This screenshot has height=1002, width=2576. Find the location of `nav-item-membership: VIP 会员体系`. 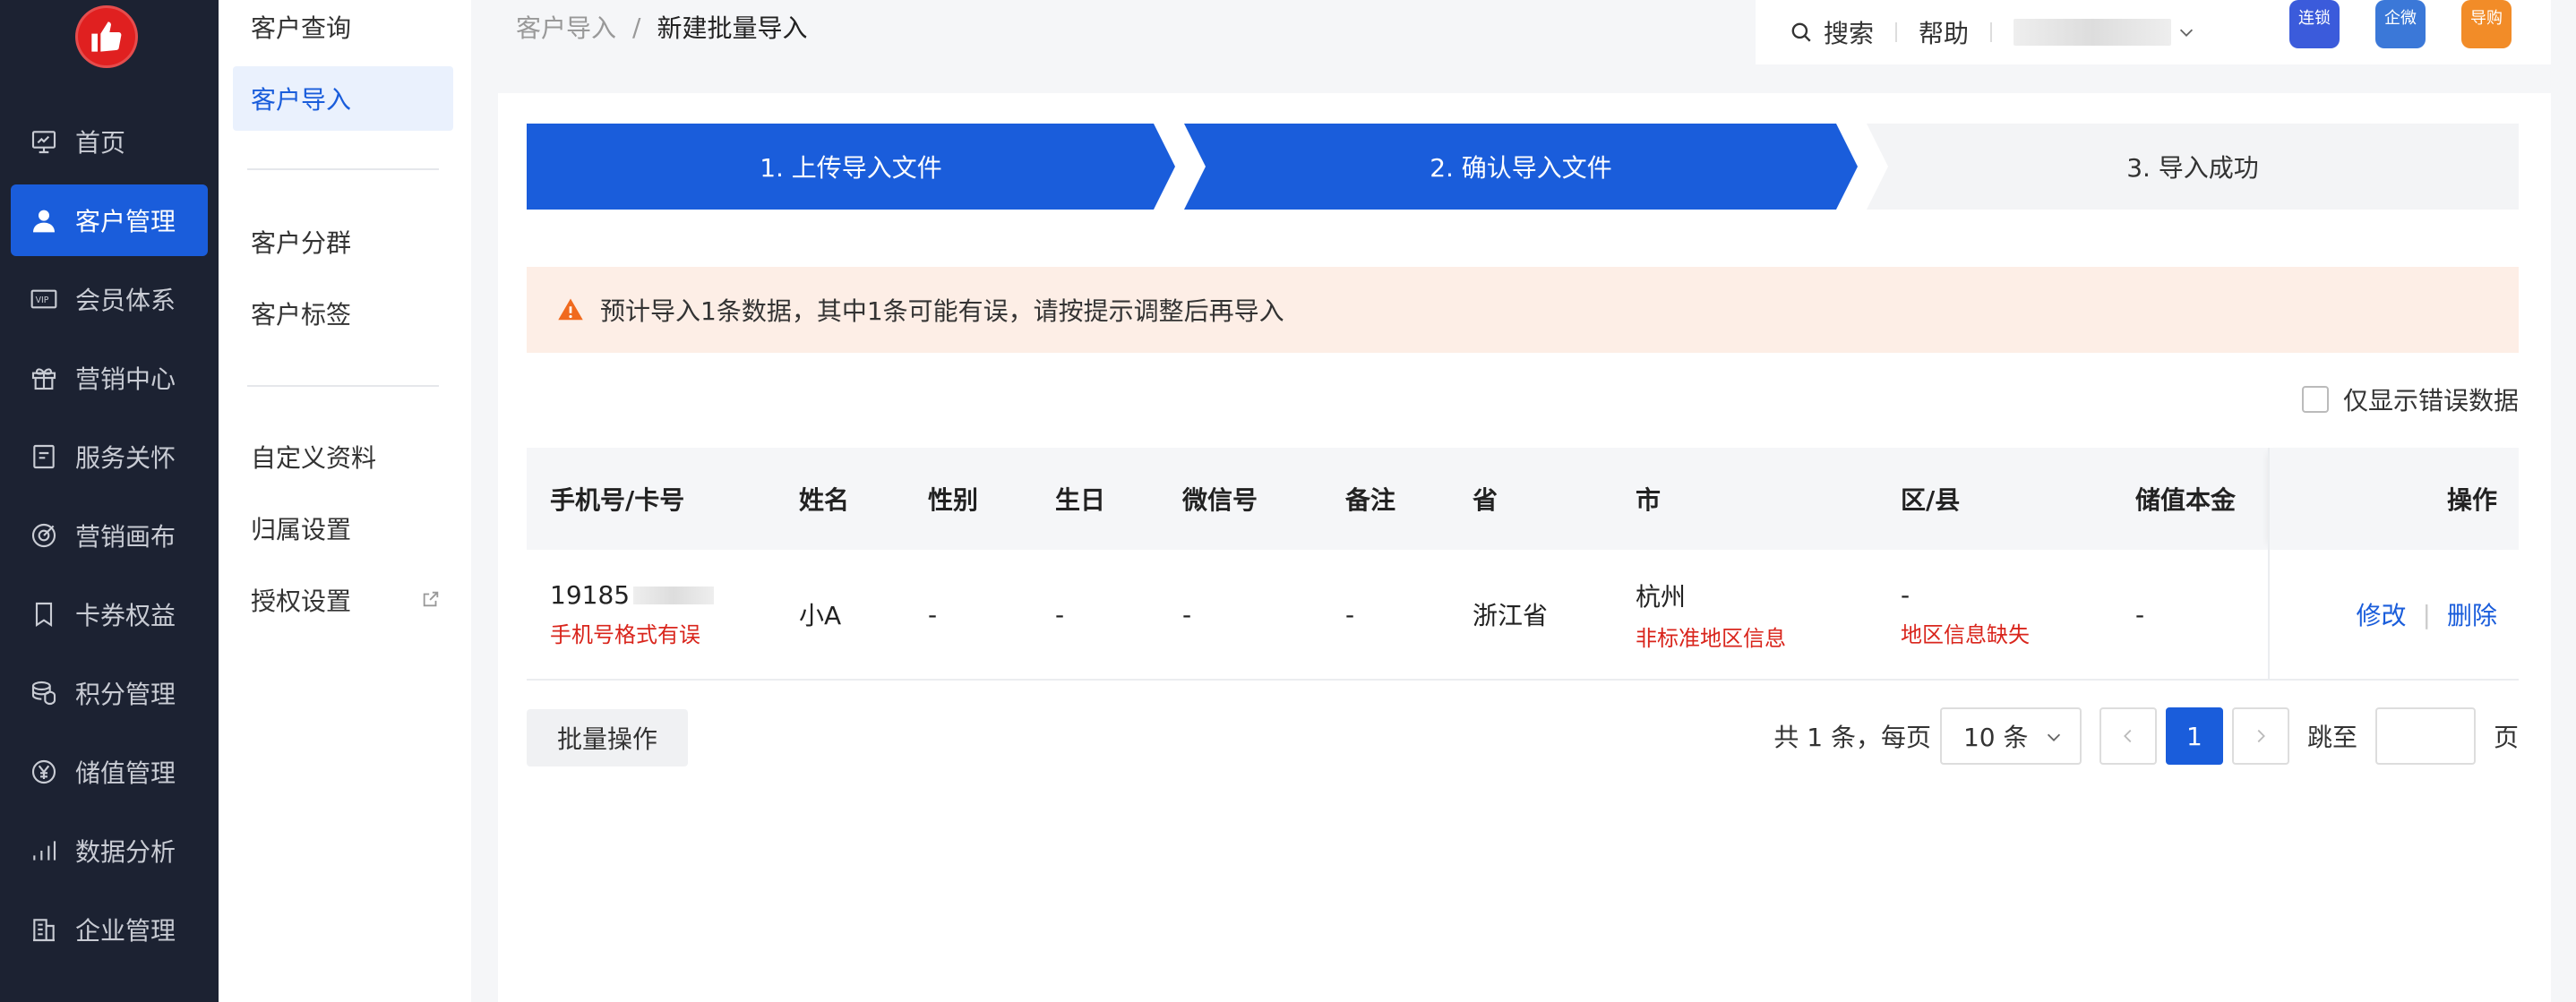

nav-item-membership: VIP 会员体系 is located at coordinates (109, 299).